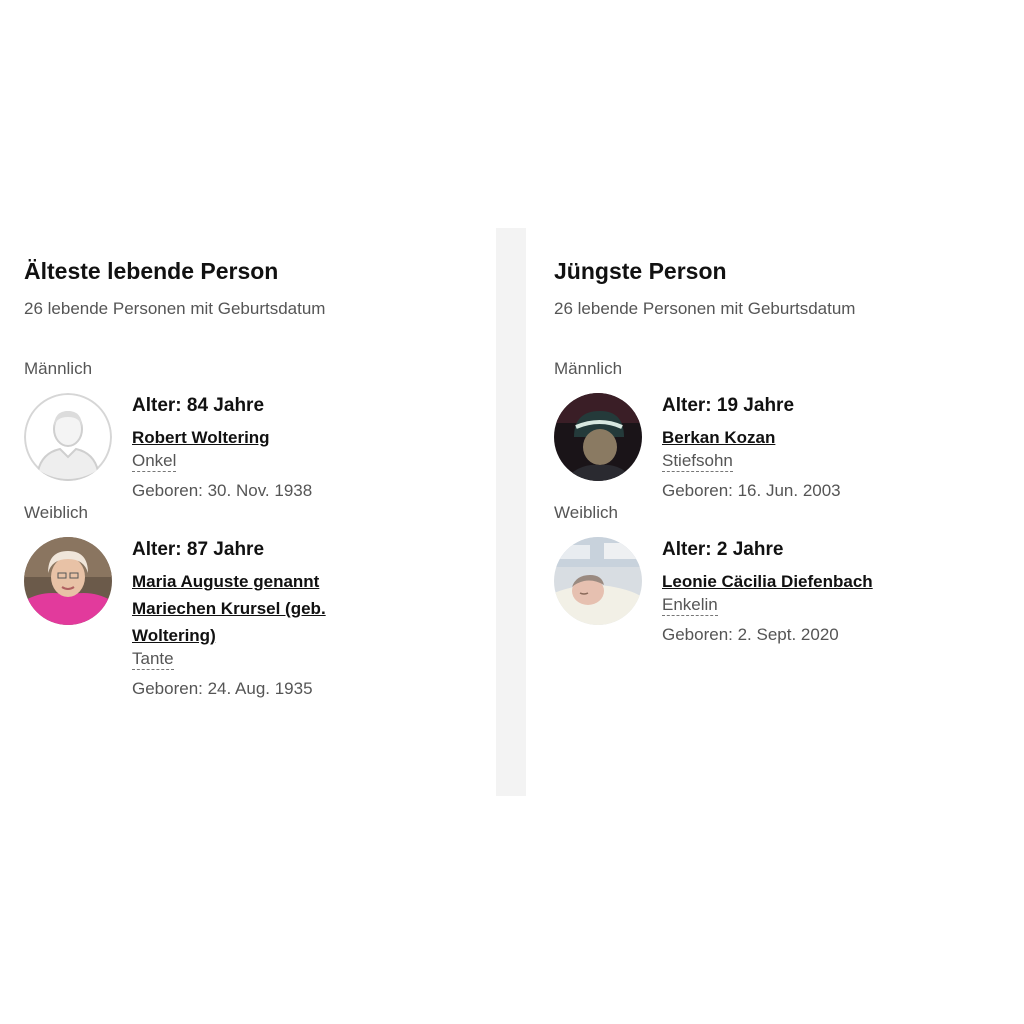 This screenshot has height=1024, width=1024. Describe the element at coordinates (154, 461) in the screenshot. I see `relation-link: Onkel` at that location.